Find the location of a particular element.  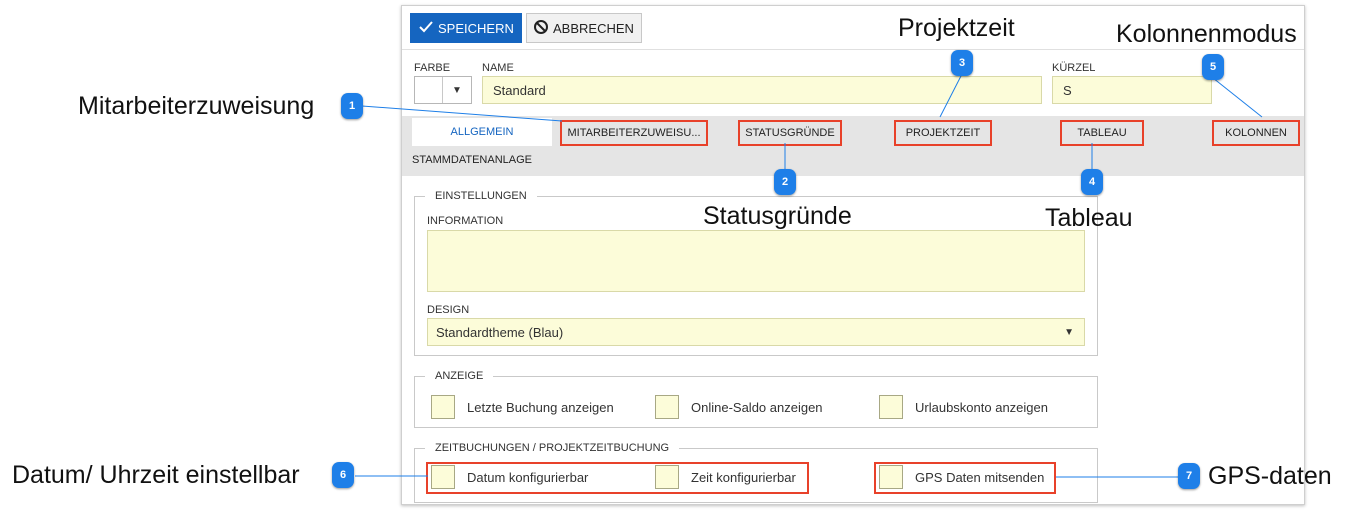

checkbox-online-saldo: Online-Saldo anzeigen is located at coordinates (739, 407).